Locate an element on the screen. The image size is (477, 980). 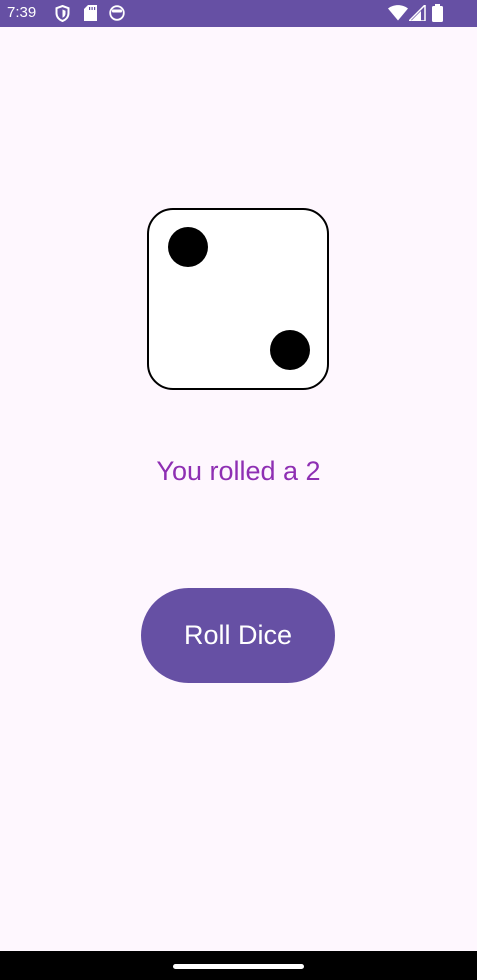
dice-face is located at coordinates (238, 299).